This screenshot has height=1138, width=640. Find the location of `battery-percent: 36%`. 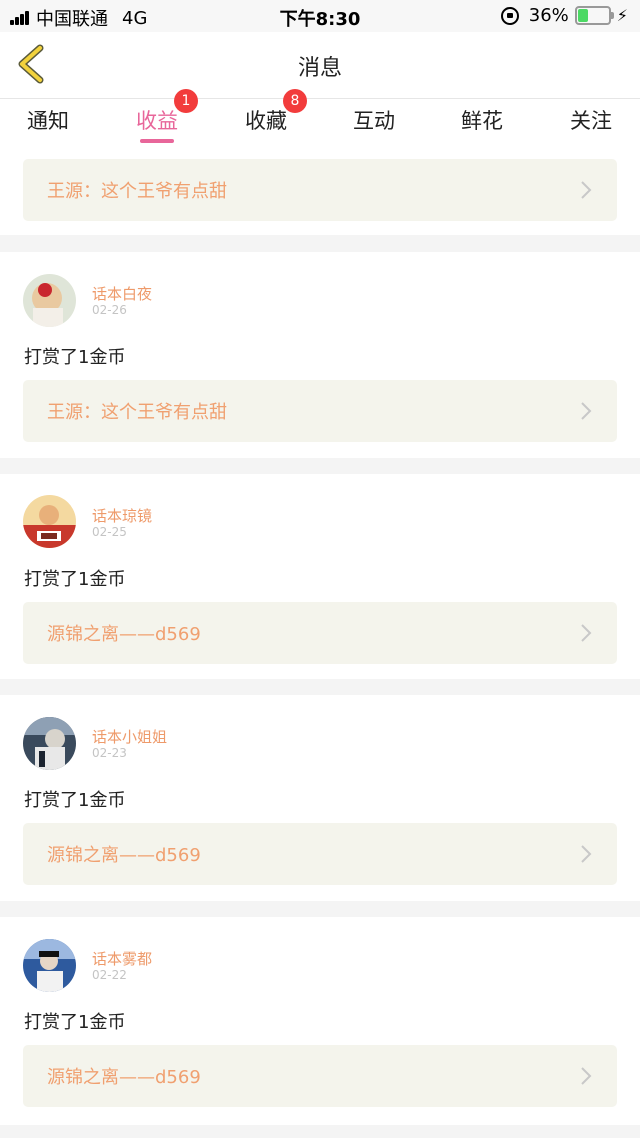

battery-percent: 36% is located at coordinates (548, 15).